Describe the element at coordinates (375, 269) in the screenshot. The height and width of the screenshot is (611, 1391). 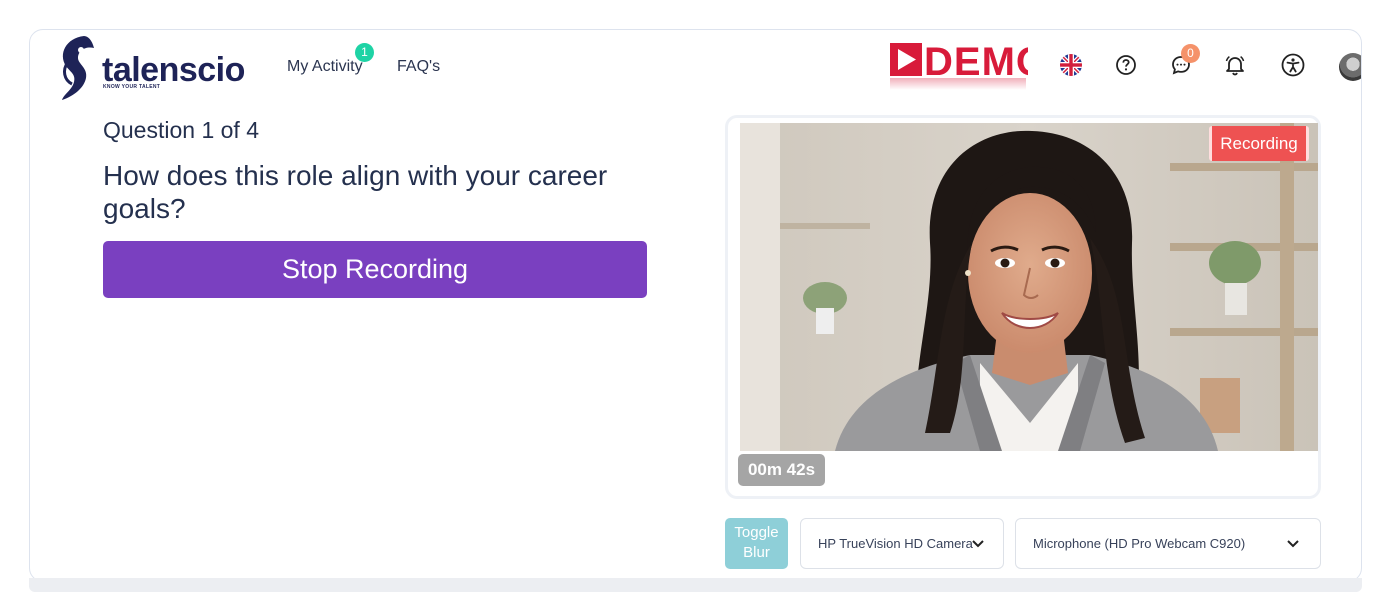
I see `stop-recording-button: Stop Recording` at that location.